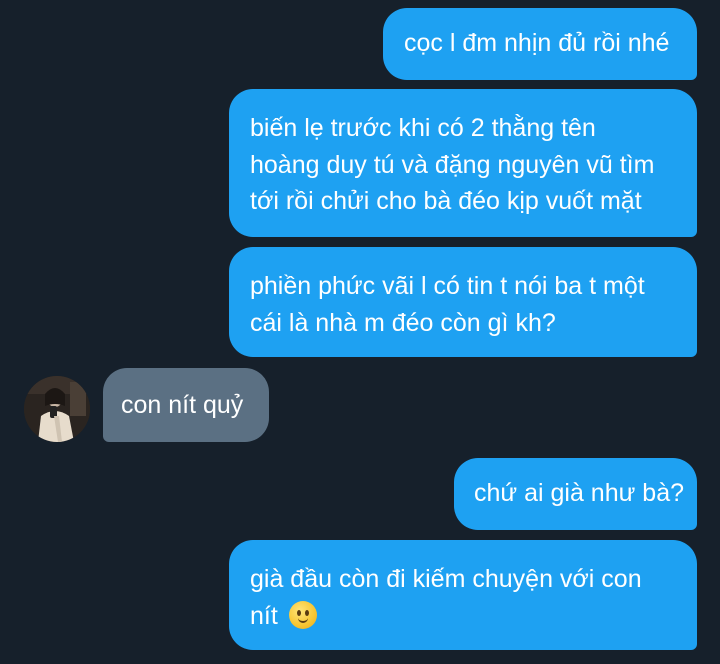 The image size is (720, 664). I want to click on message-text: chứ ai già như bà?, so click(579, 493).